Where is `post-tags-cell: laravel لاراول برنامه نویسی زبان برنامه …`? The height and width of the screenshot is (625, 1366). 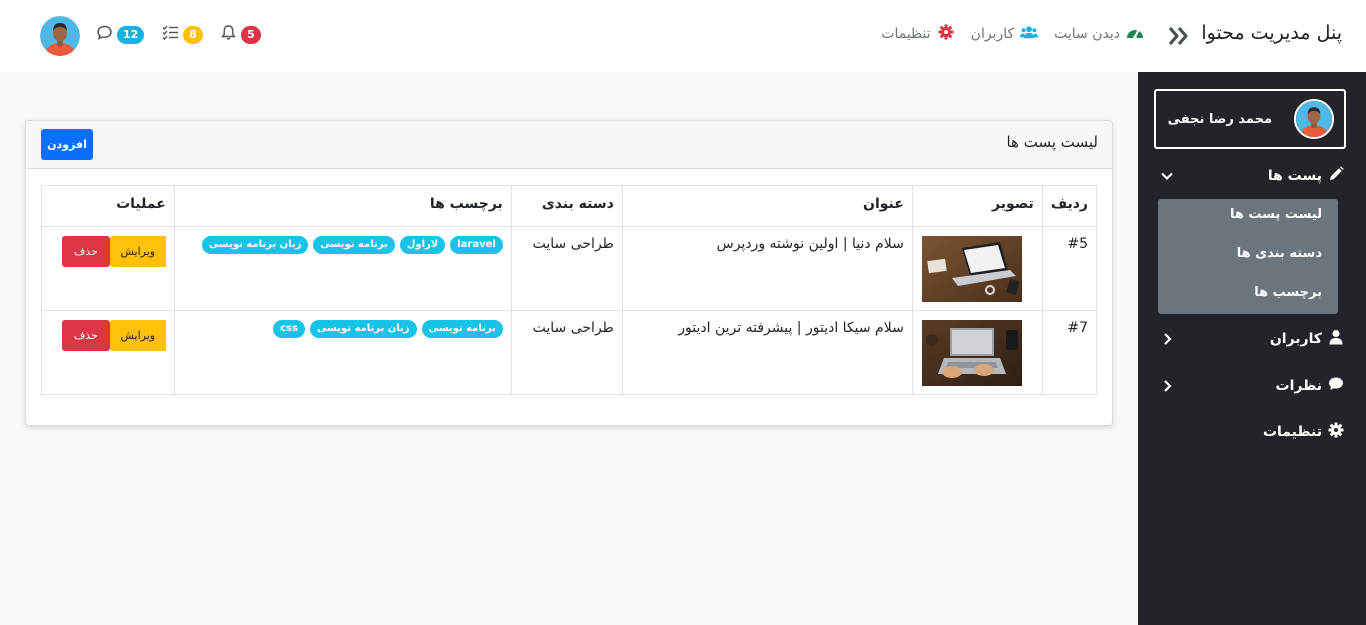 post-tags-cell: laravel لاراول برنامه نویسی زبان برنامه … is located at coordinates (342, 268).